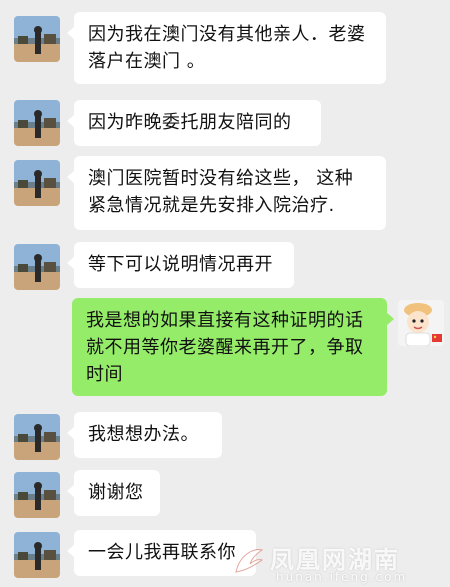 This screenshot has height=587, width=450. What do you see at coordinates (421, 323) in the screenshot?
I see `self-avatar` at bounding box center [421, 323].